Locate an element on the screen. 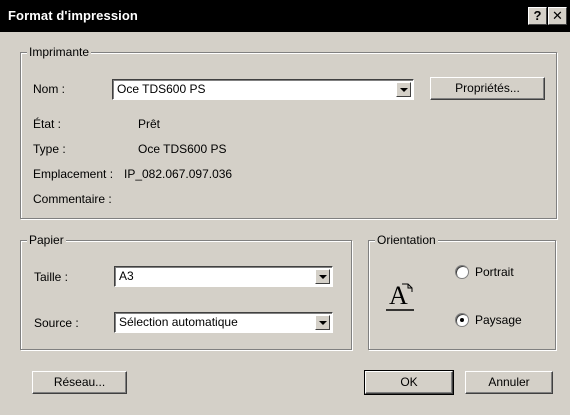 This screenshot has width=572, height=417. dialog-title: Format d'impression is located at coordinates (73, 15).